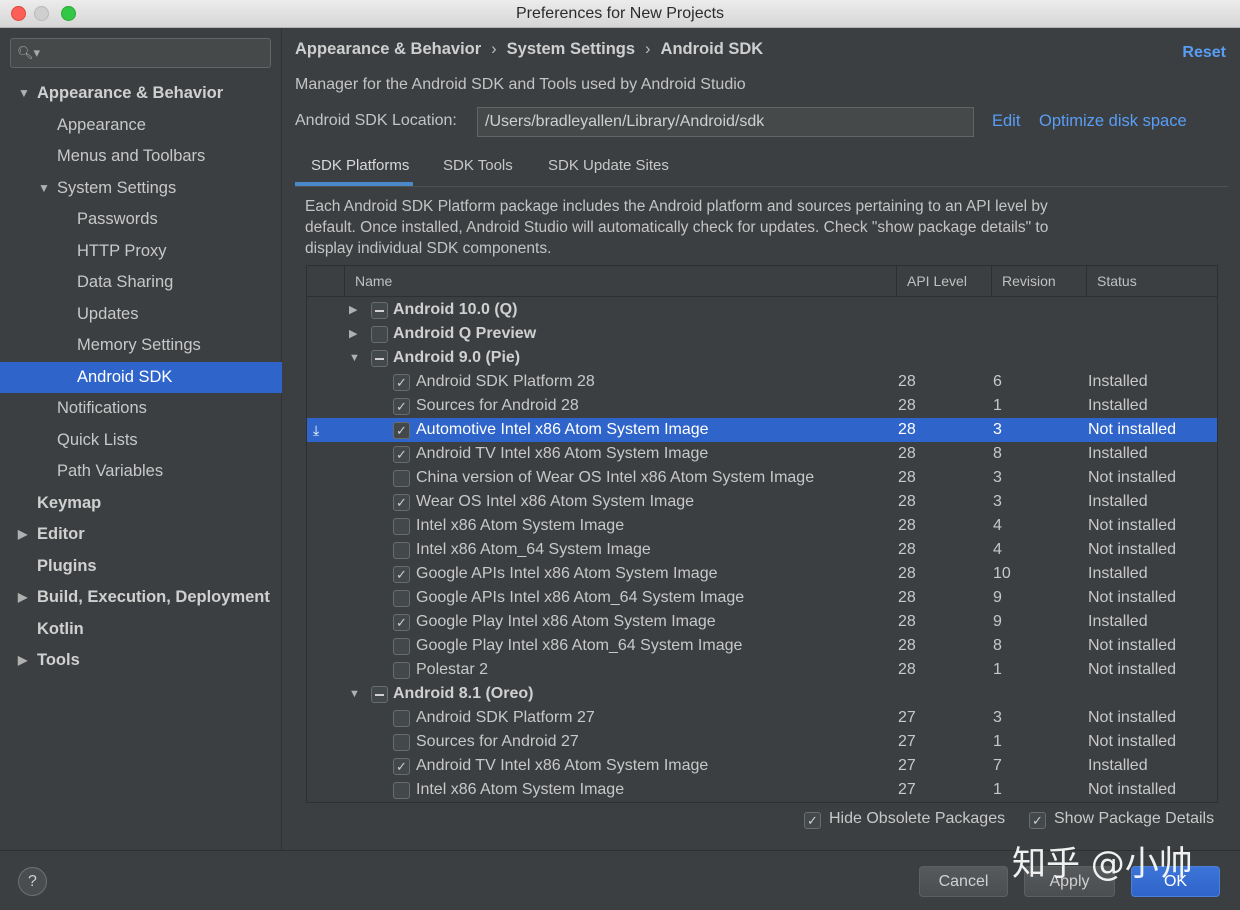  I want to click on sidebar-item: Android SDK, so click(141, 377).